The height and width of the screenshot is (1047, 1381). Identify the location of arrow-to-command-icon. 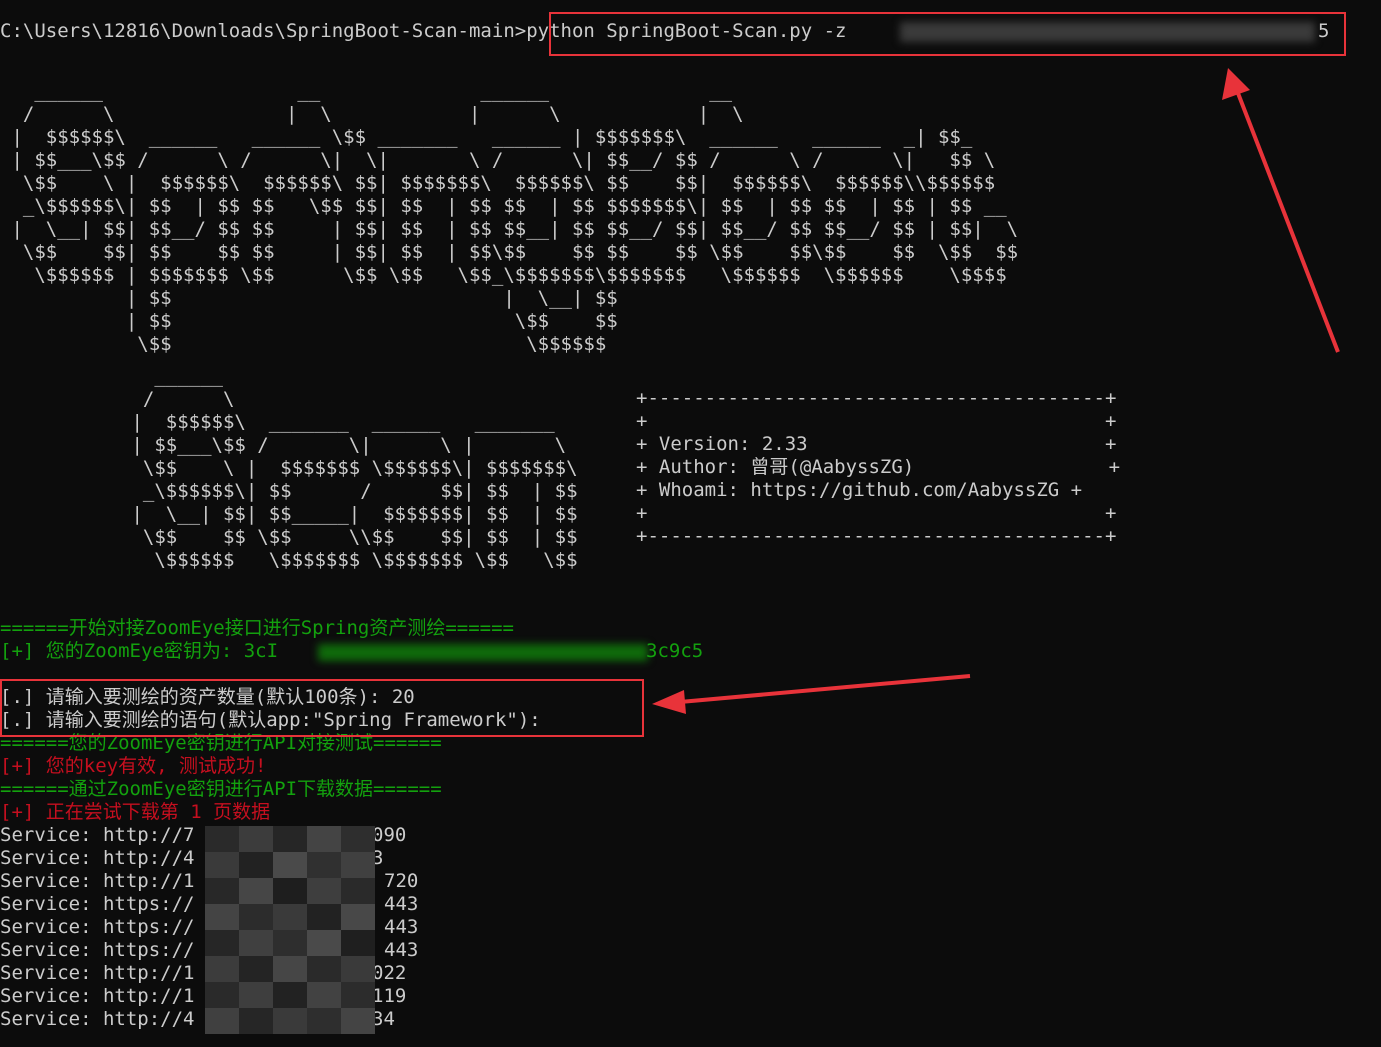
(1281, 210).